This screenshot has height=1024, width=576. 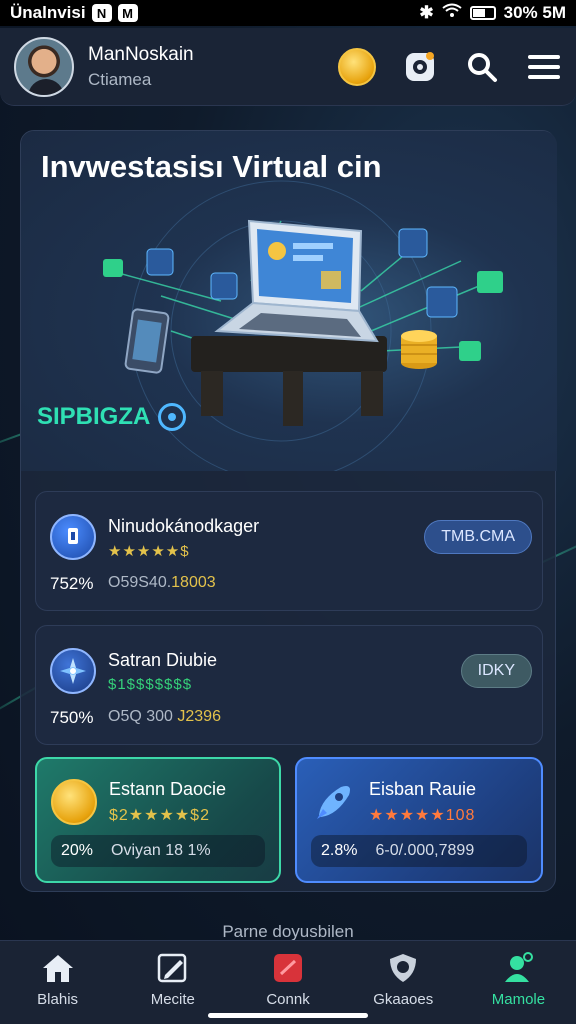 What do you see at coordinates (288, 67) in the screenshot?
I see `app-header: ManNoskain Ctiamea` at bounding box center [288, 67].